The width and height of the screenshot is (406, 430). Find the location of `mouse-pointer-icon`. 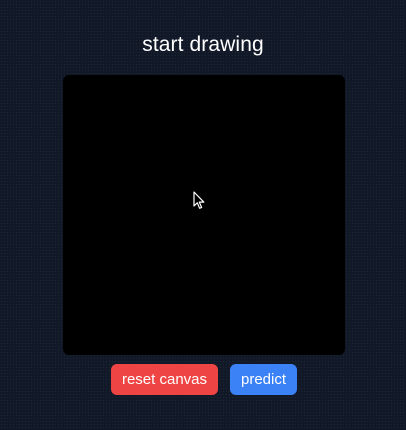

mouse-pointer-icon is located at coordinates (199, 200).